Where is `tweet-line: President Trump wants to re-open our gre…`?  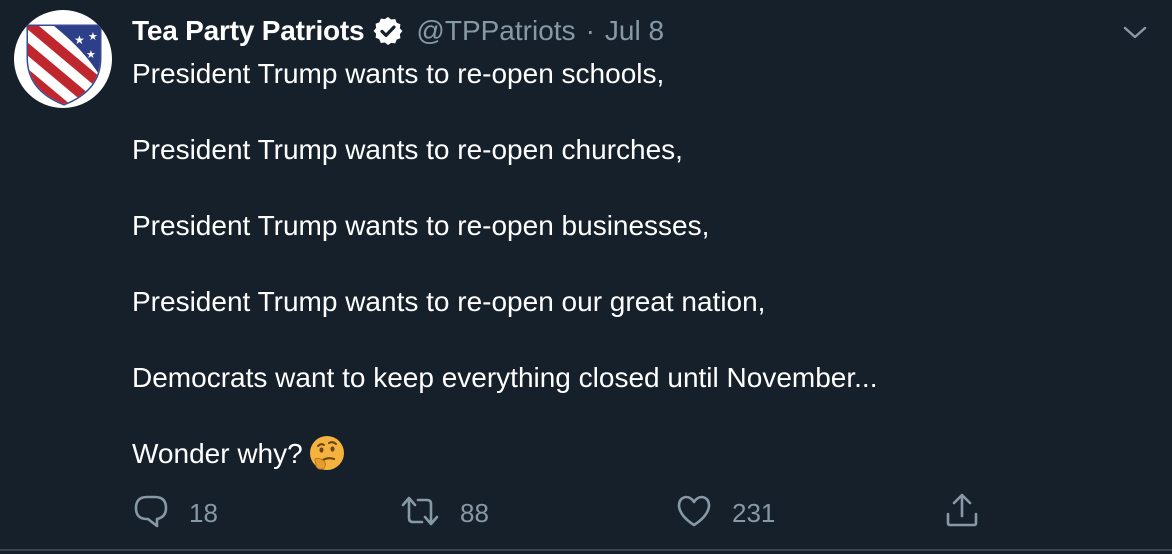 tweet-line: President Trump wants to re-open our gre… is located at coordinates (449, 301).